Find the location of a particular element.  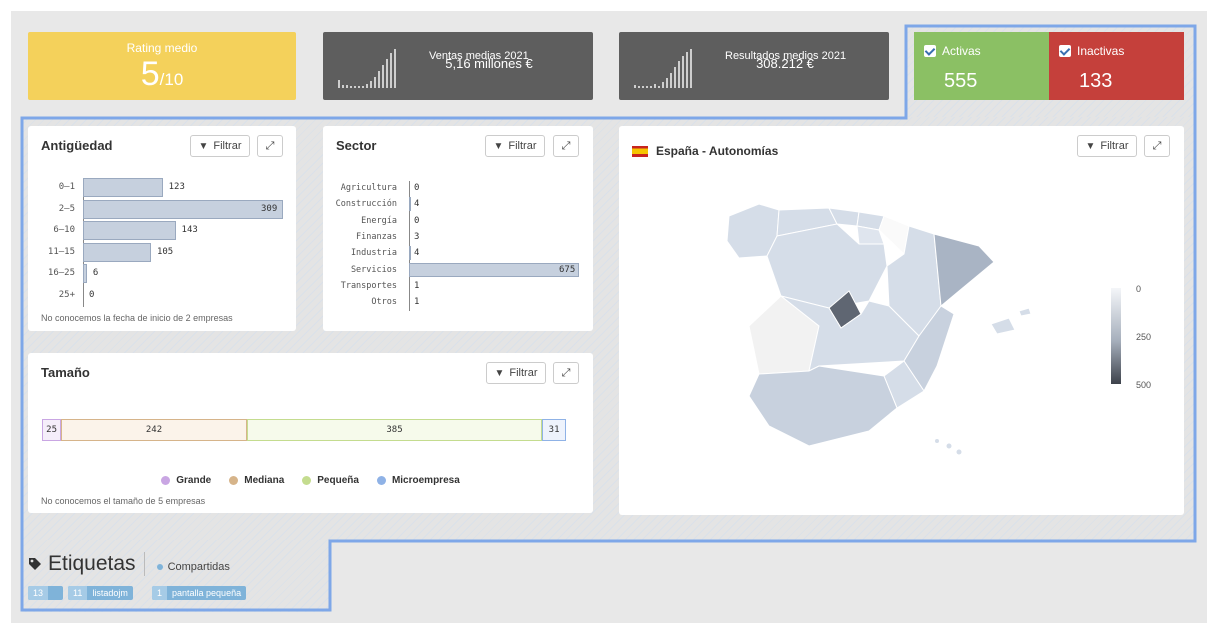

stacked-segment: 385 is located at coordinates (394, 430).